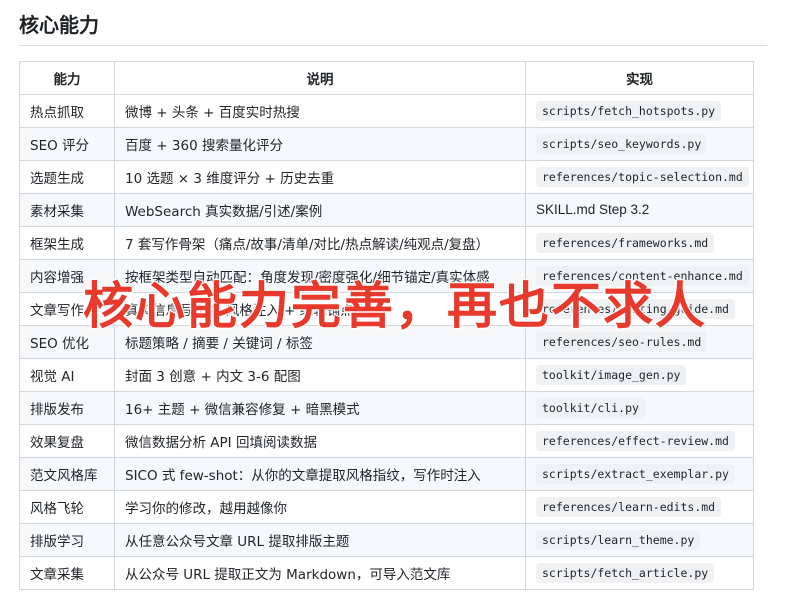  I want to click on cell-implementation: references/frameworks.md, so click(639, 243).